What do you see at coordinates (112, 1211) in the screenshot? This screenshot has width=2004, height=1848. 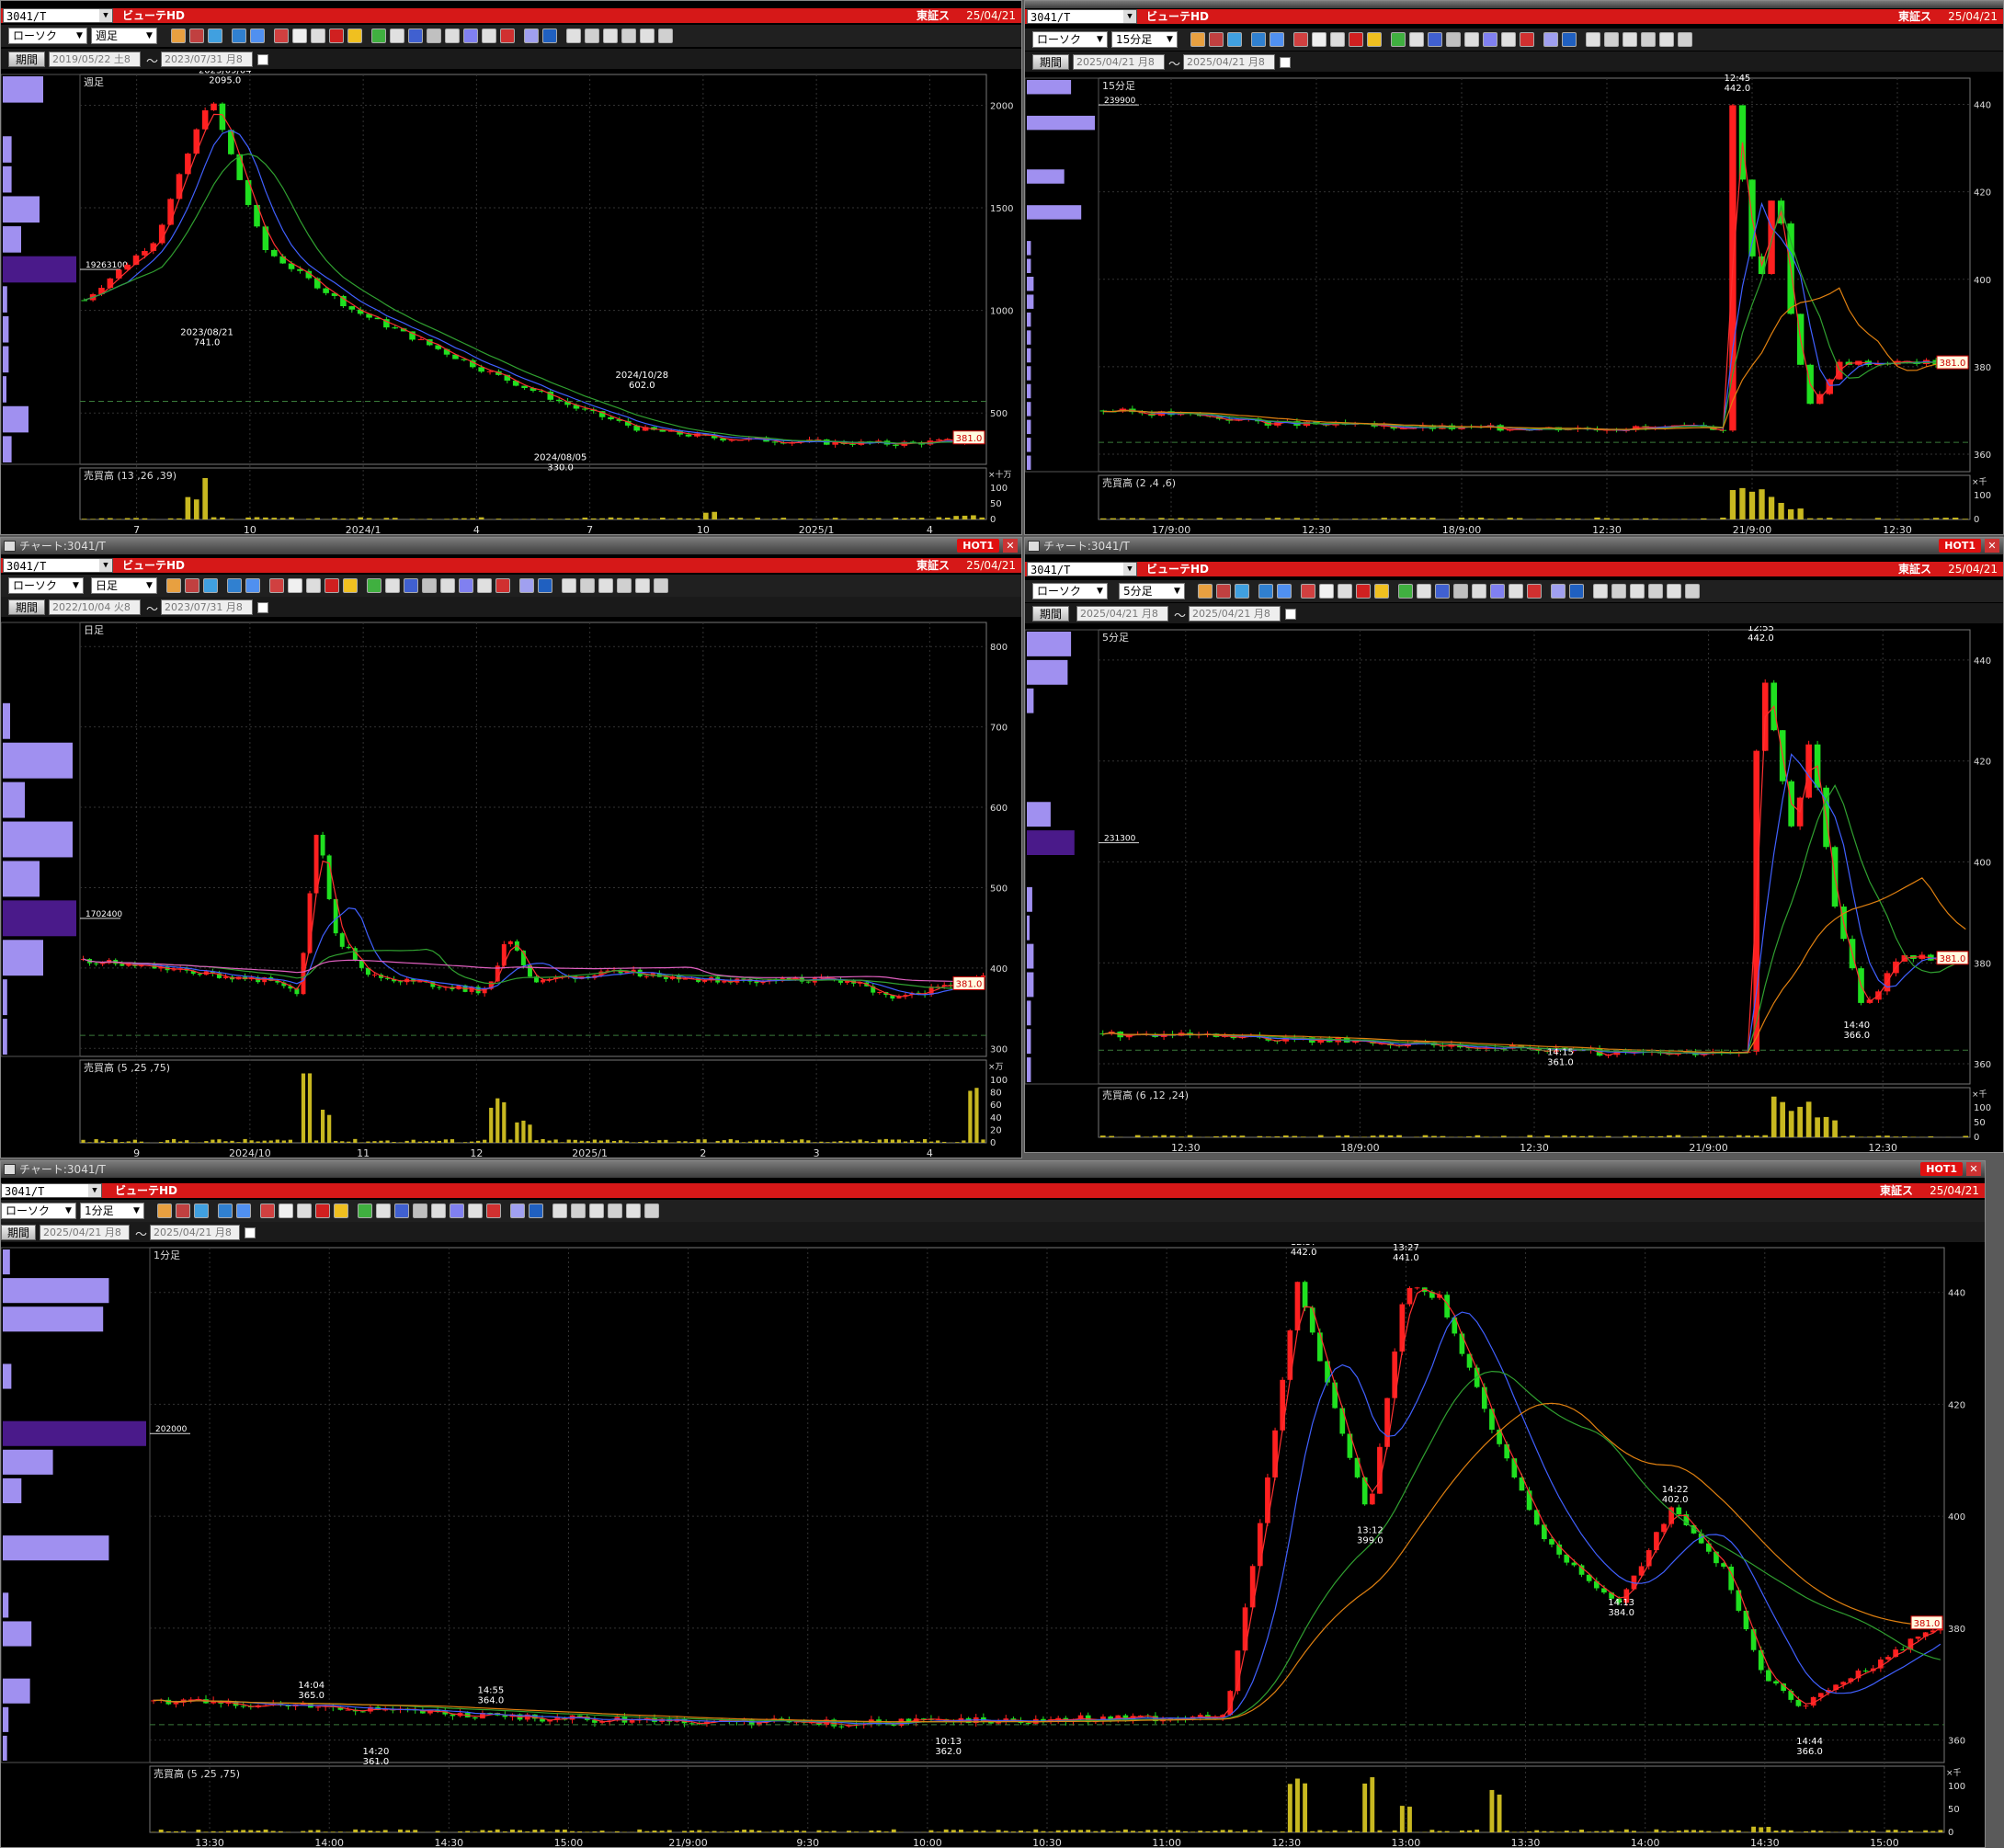 I see `period-select: 1分足 ▼` at bounding box center [112, 1211].